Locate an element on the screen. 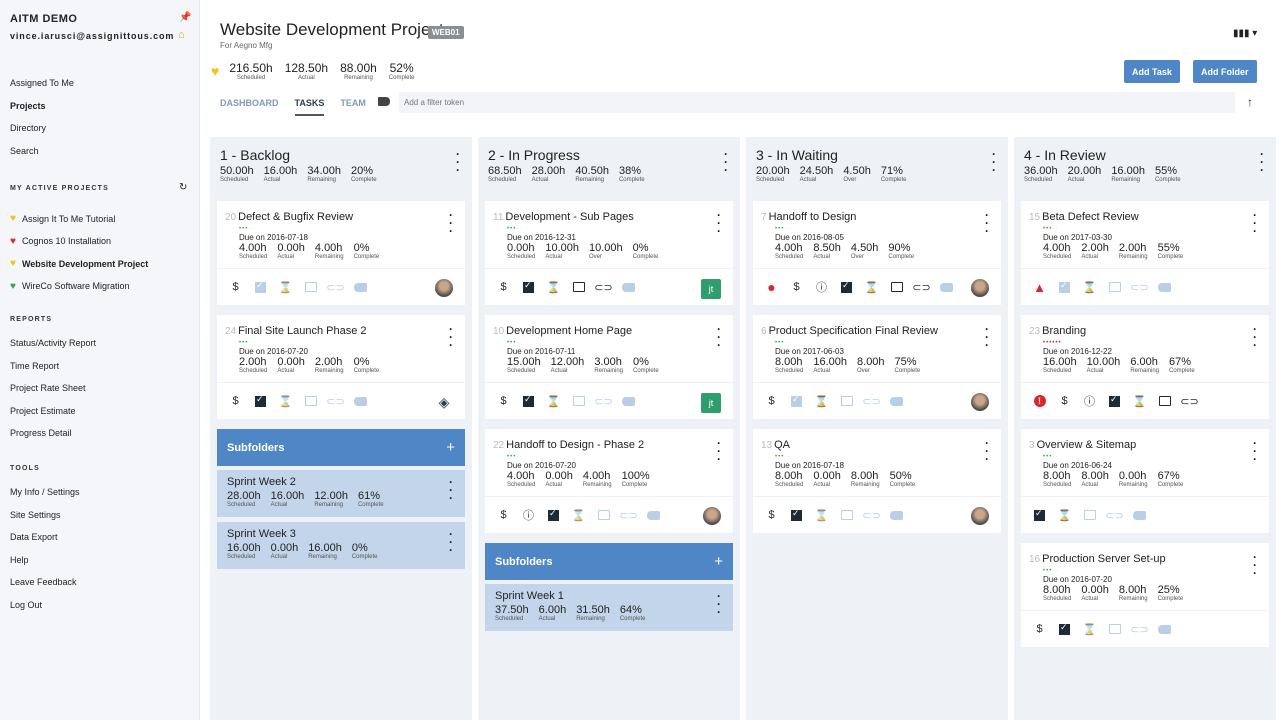 The image size is (1280, 720). tool-link: Data Export is located at coordinates (34, 537).